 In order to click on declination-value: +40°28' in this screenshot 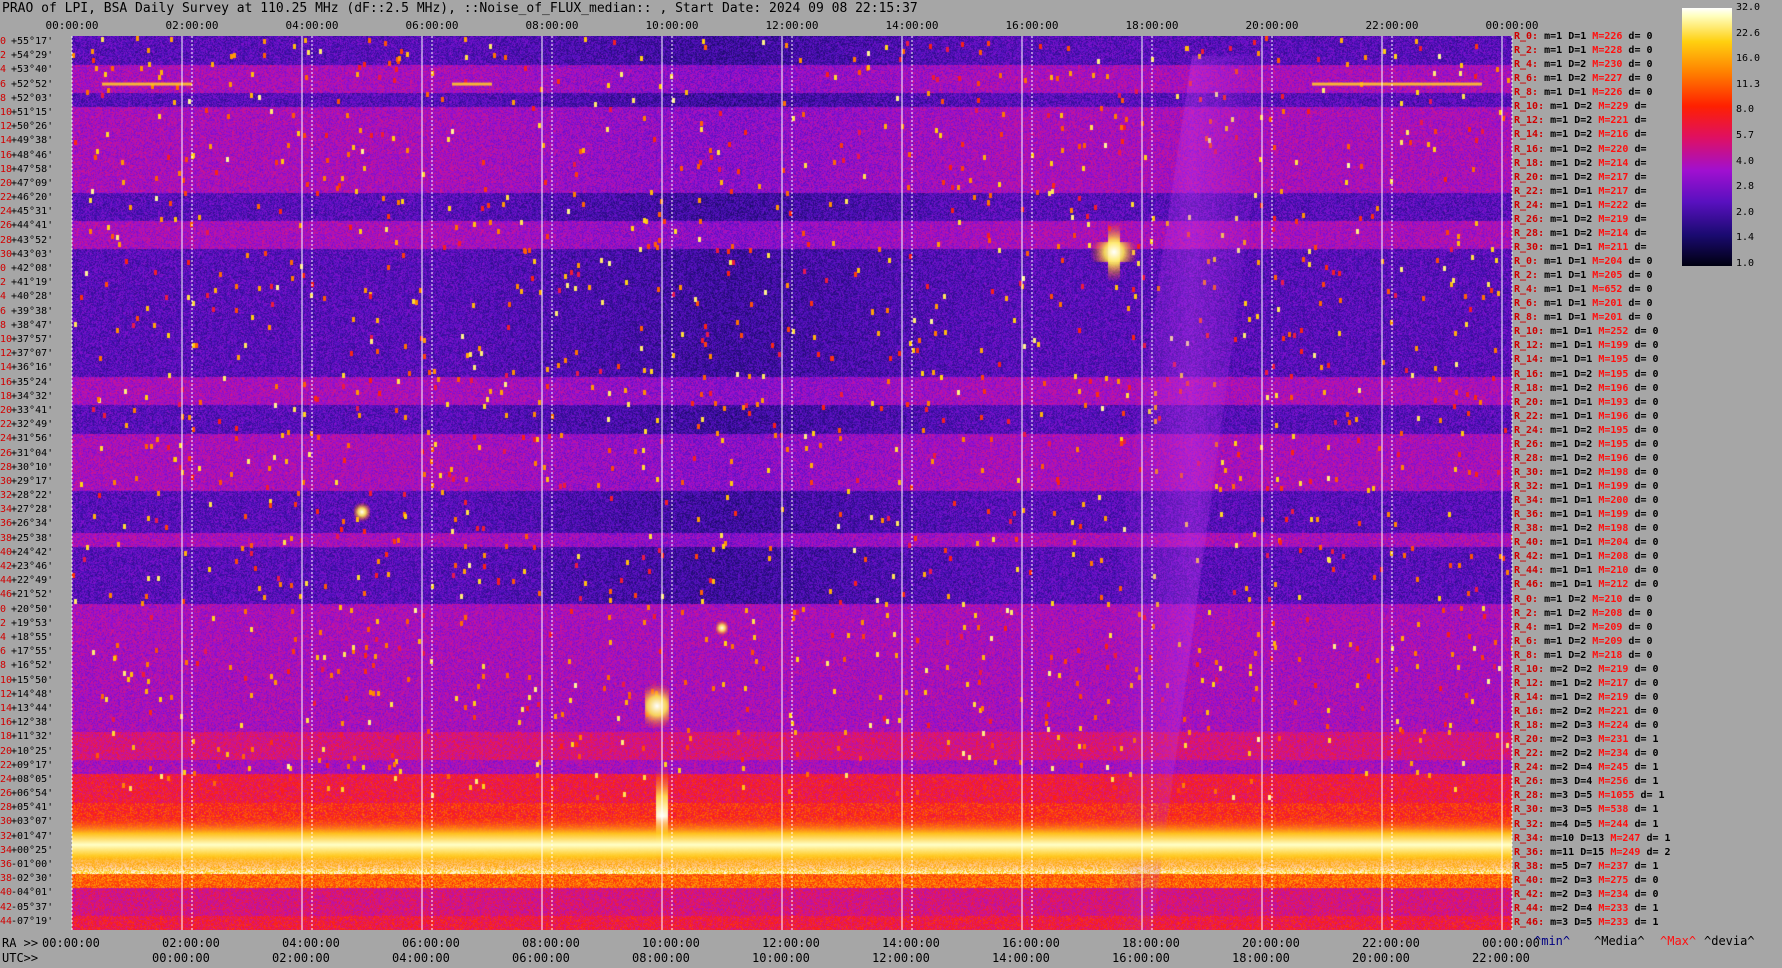, I will do `click(32, 297)`.